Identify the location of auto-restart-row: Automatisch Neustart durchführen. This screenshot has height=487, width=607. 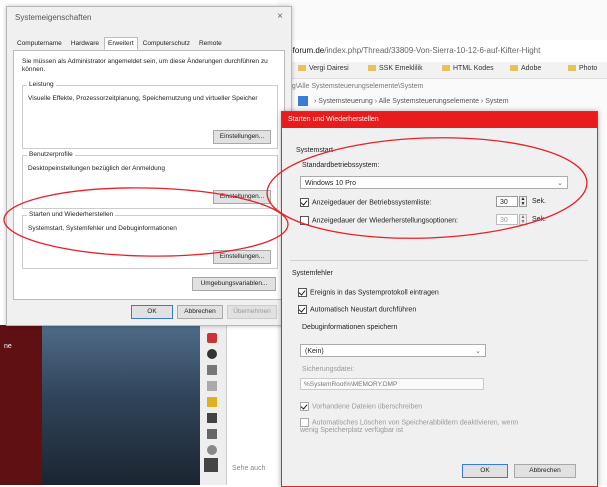
(357, 309).